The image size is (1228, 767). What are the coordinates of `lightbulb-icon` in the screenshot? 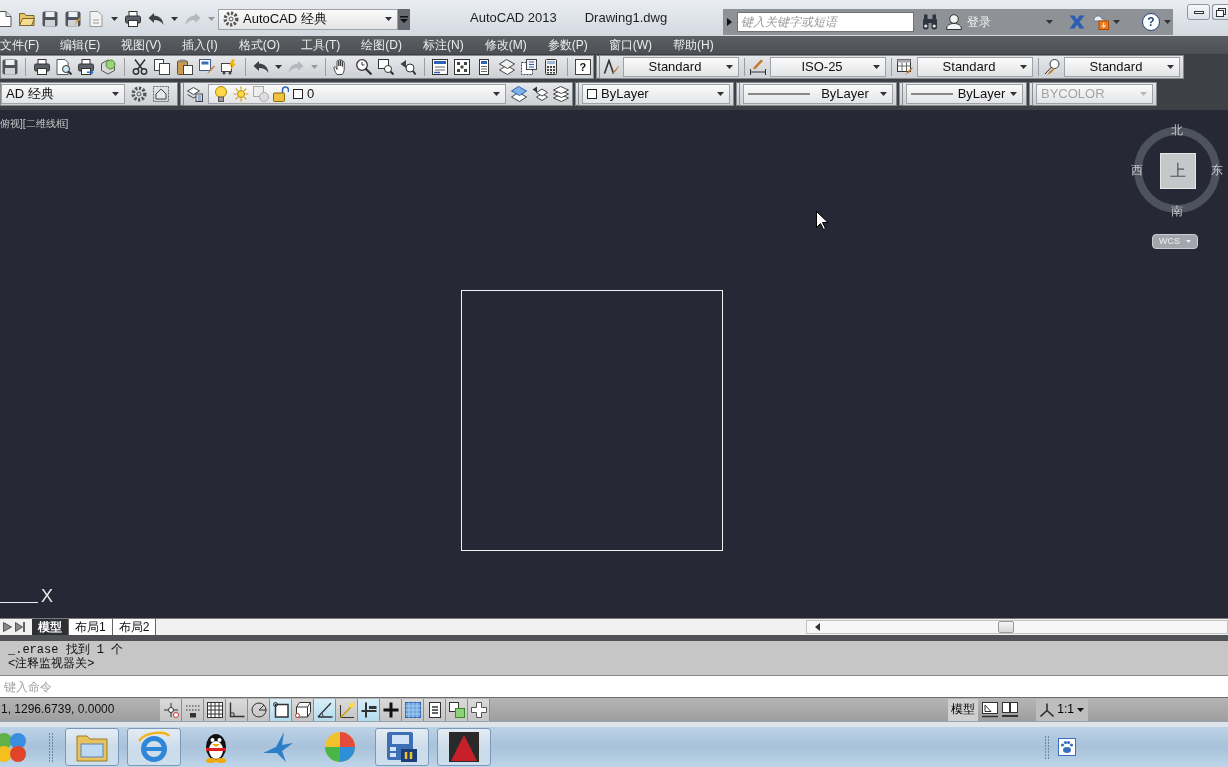 It's located at (221, 94).